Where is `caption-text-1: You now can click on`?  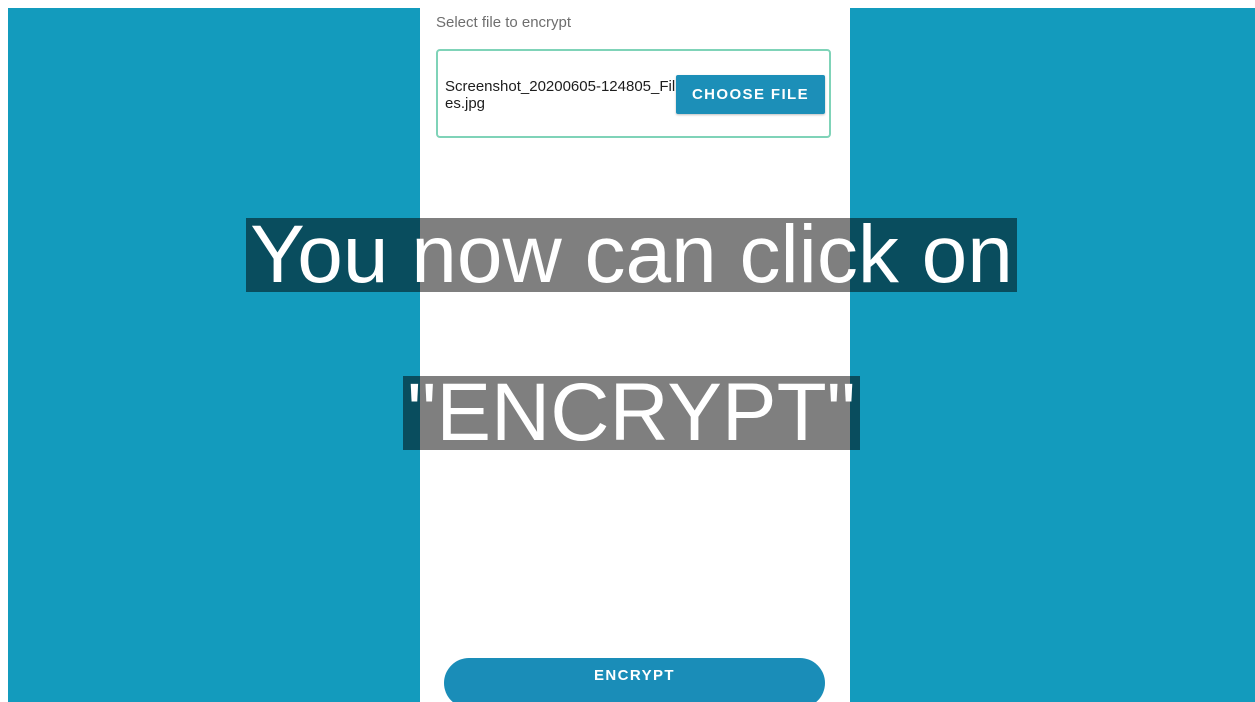 caption-text-1: You now can click on is located at coordinates (631, 255).